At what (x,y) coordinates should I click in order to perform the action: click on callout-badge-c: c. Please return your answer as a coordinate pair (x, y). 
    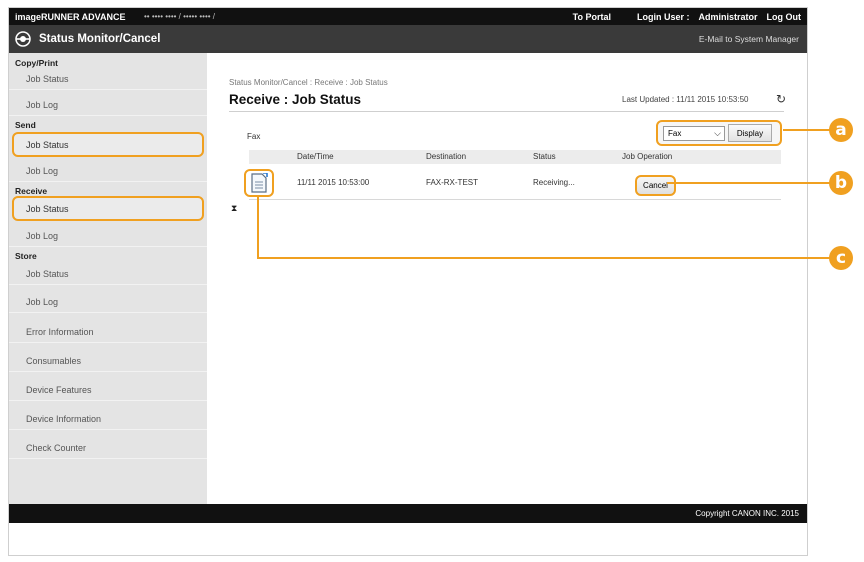
    Looking at the image, I should click on (841, 258).